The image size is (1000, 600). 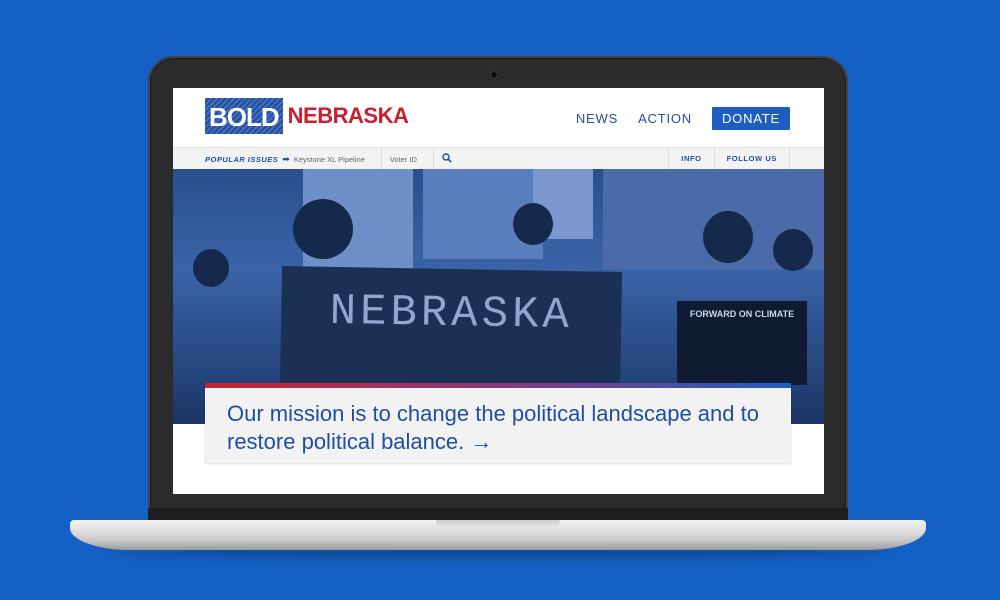 What do you see at coordinates (750, 118) in the screenshot?
I see `donate-button: DONATE` at bounding box center [750, 118].